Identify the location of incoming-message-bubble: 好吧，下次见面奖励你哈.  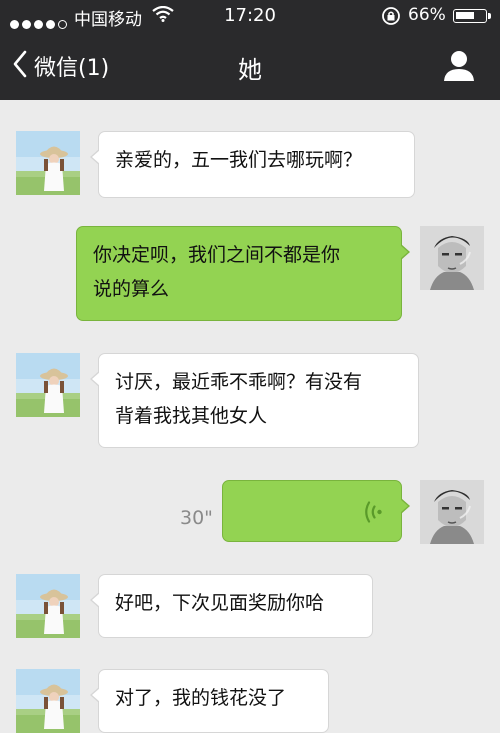
(231, 606).